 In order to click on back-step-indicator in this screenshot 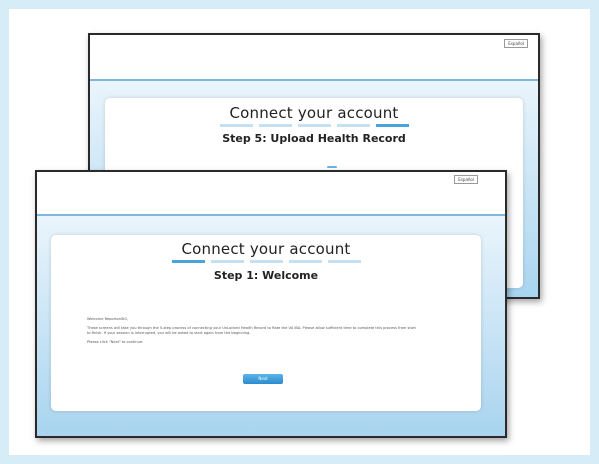, I will do `click(314, 125)`.